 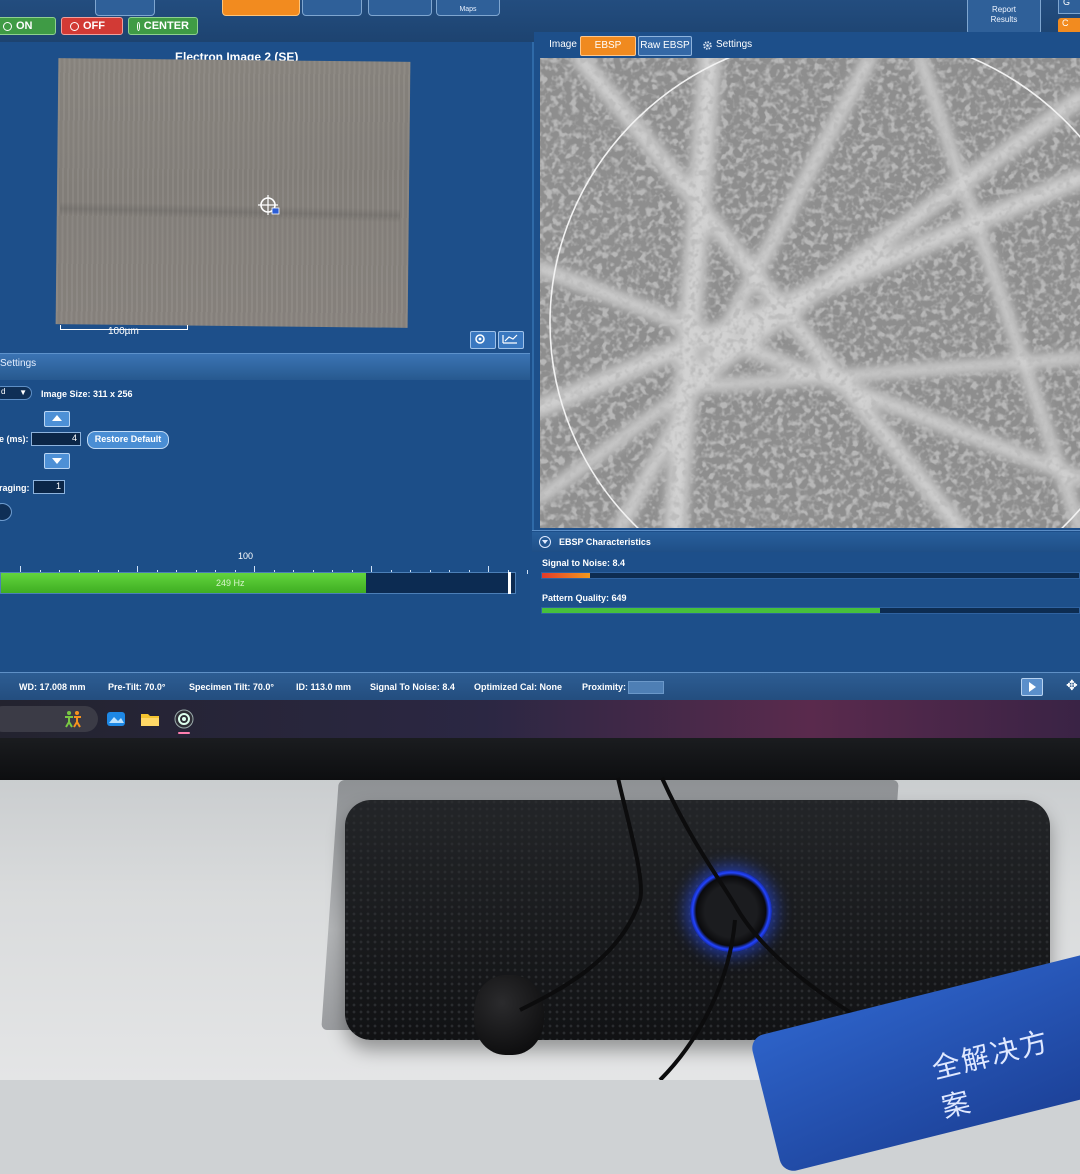 What do you see at coordinates (605, 542) in the screenshot?
I see `ebsp-characteristics-title: EBSP Characteristics` at bounding box center [605, 542].